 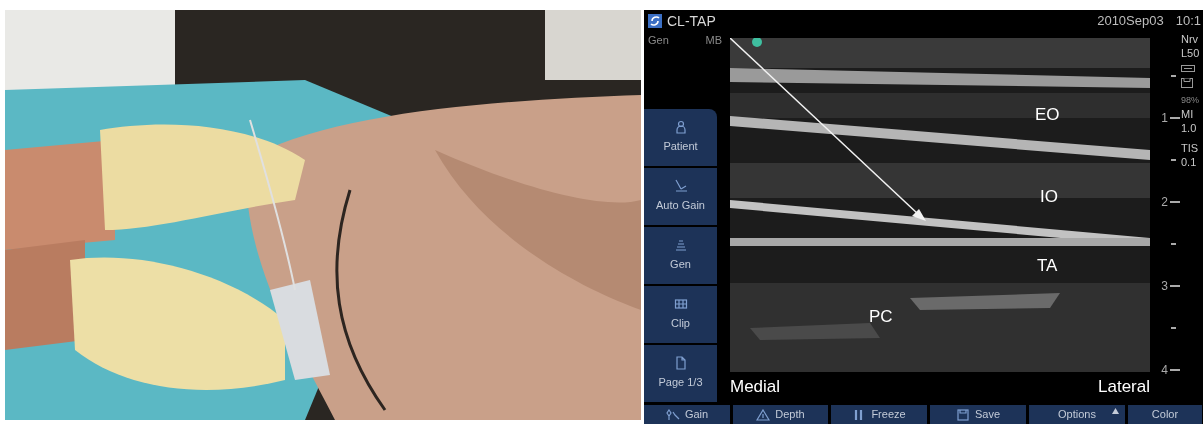 I want to click on grid-icon, so click(x=680, y=303).